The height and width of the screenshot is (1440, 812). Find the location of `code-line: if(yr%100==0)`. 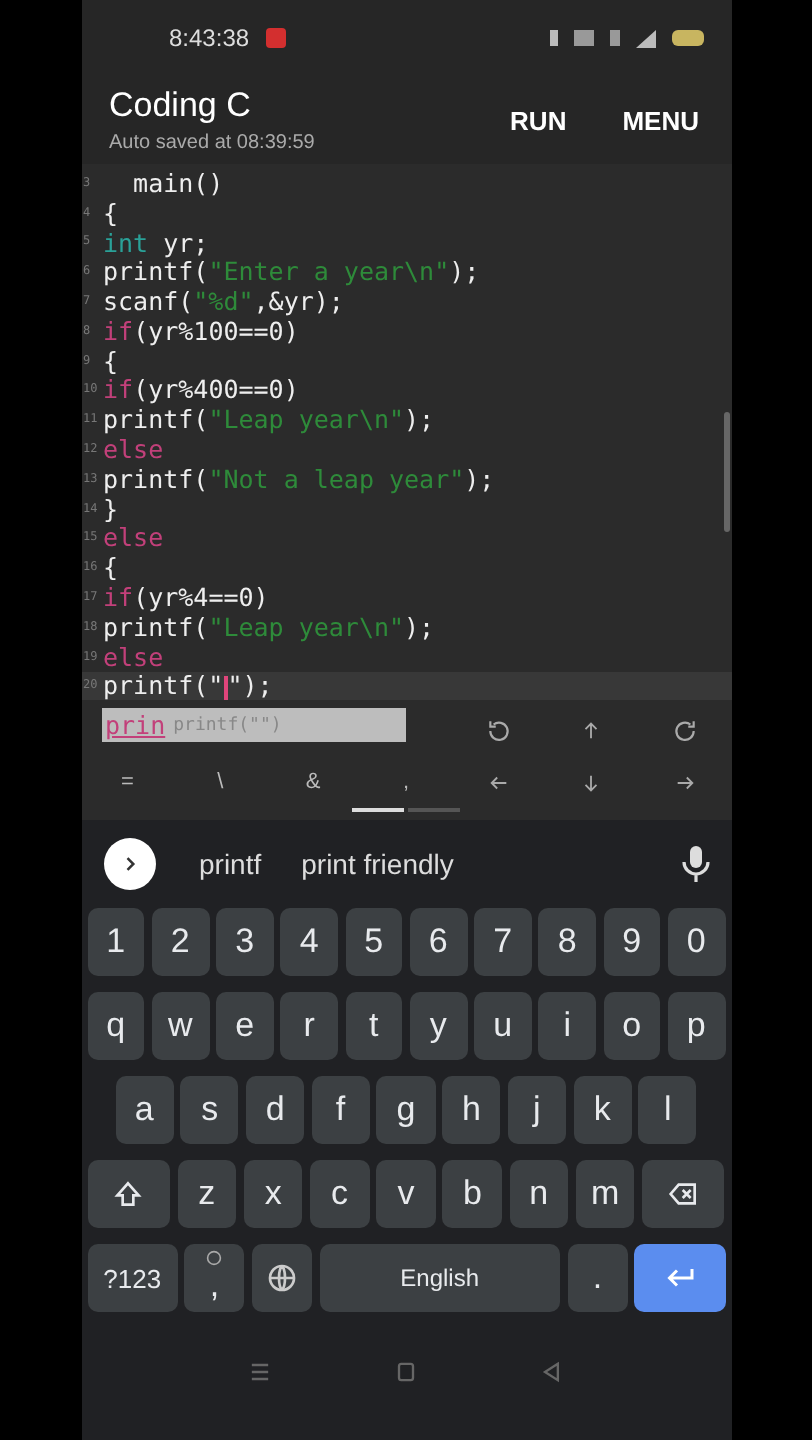

code-line: if(yr%100==0) is located at coordinates (201, 330).